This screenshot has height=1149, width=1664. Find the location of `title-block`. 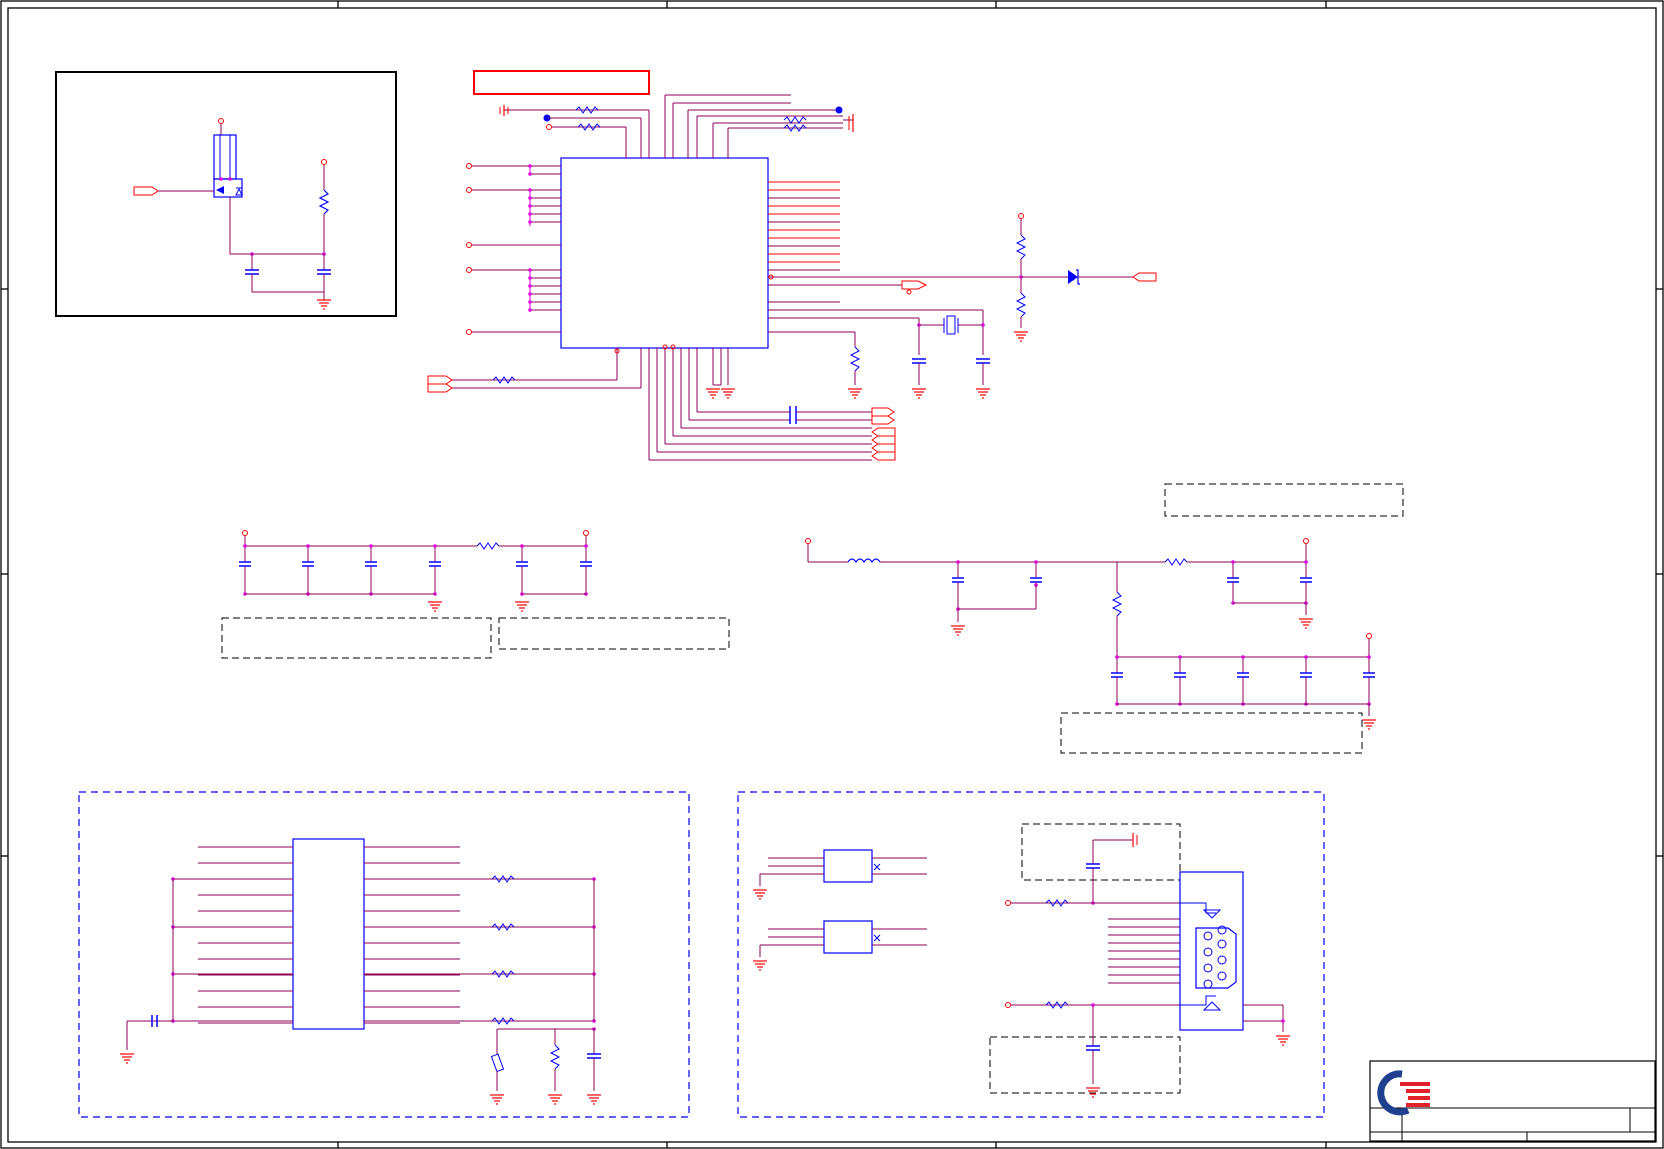

title-block is located at coordinates (1512, 1101).